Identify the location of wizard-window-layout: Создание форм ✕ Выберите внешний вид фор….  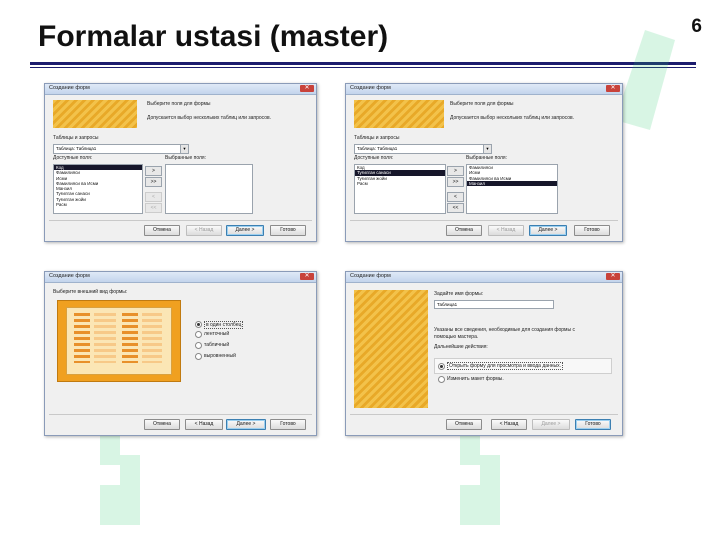
(180, 353).